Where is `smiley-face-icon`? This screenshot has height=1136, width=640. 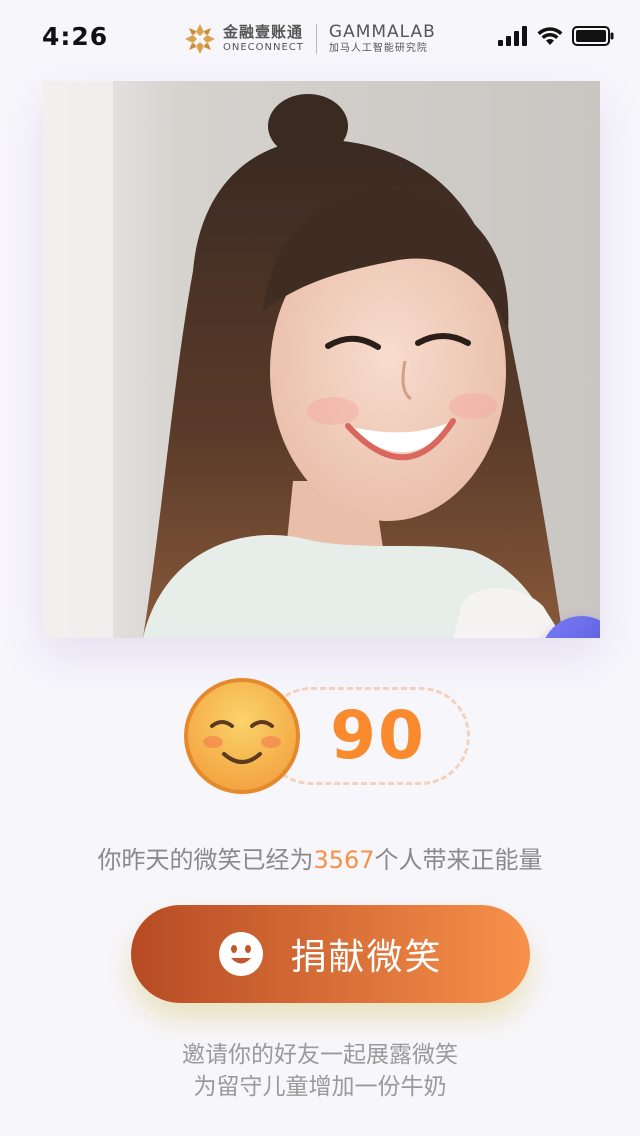
smiley-face-icon is located at coordinates (242, 736).